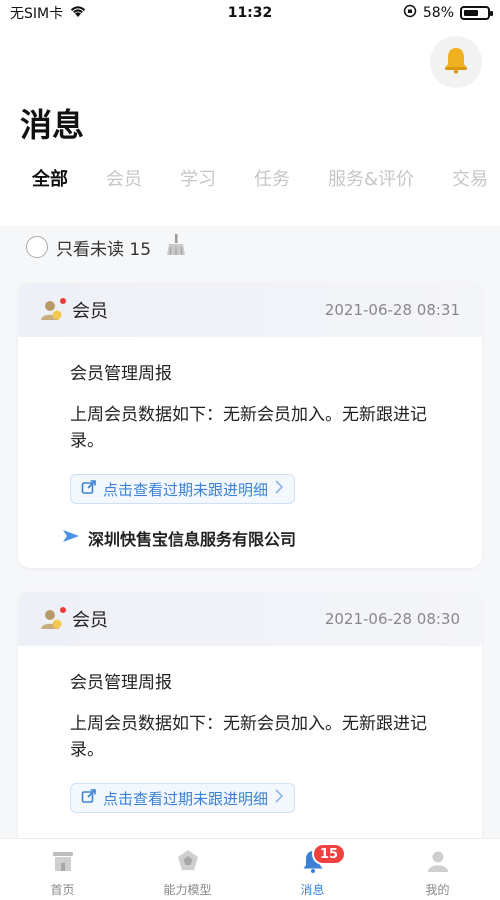 The image size is (500, 900). What do you see at coordinates (438, 13) in the screenshot?
I see `battery-percent: 58%` at bounding box center [438, 13].